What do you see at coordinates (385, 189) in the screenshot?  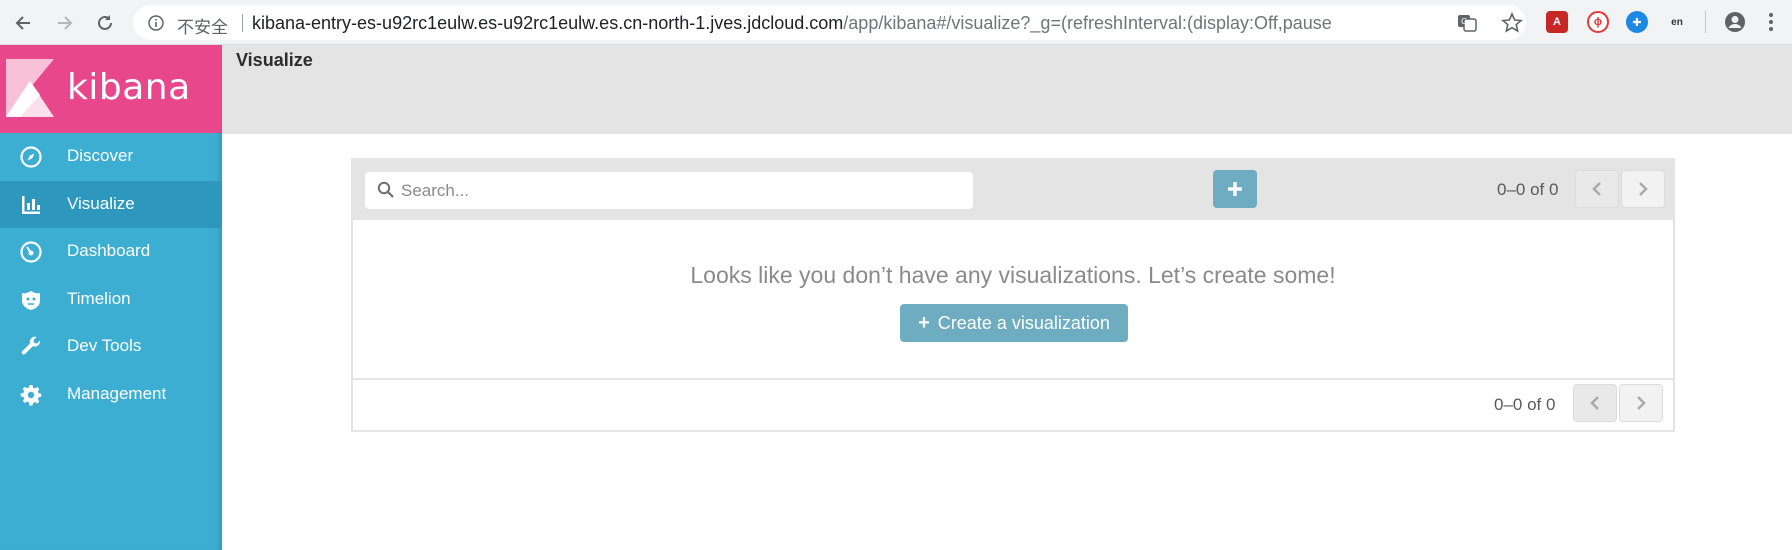 I see `search-icon` at bounding box center [385, 189].